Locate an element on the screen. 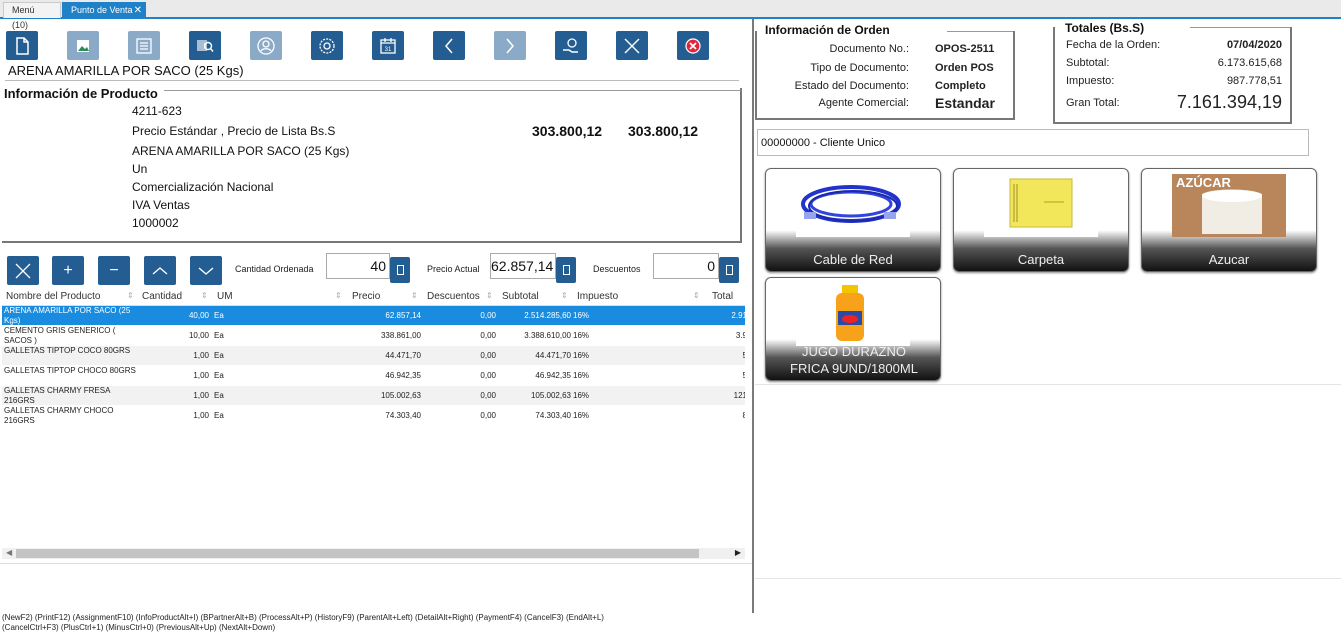  tab-punto-de-venta: Punto de Venta ✕ is located at coordinates (104, 10).